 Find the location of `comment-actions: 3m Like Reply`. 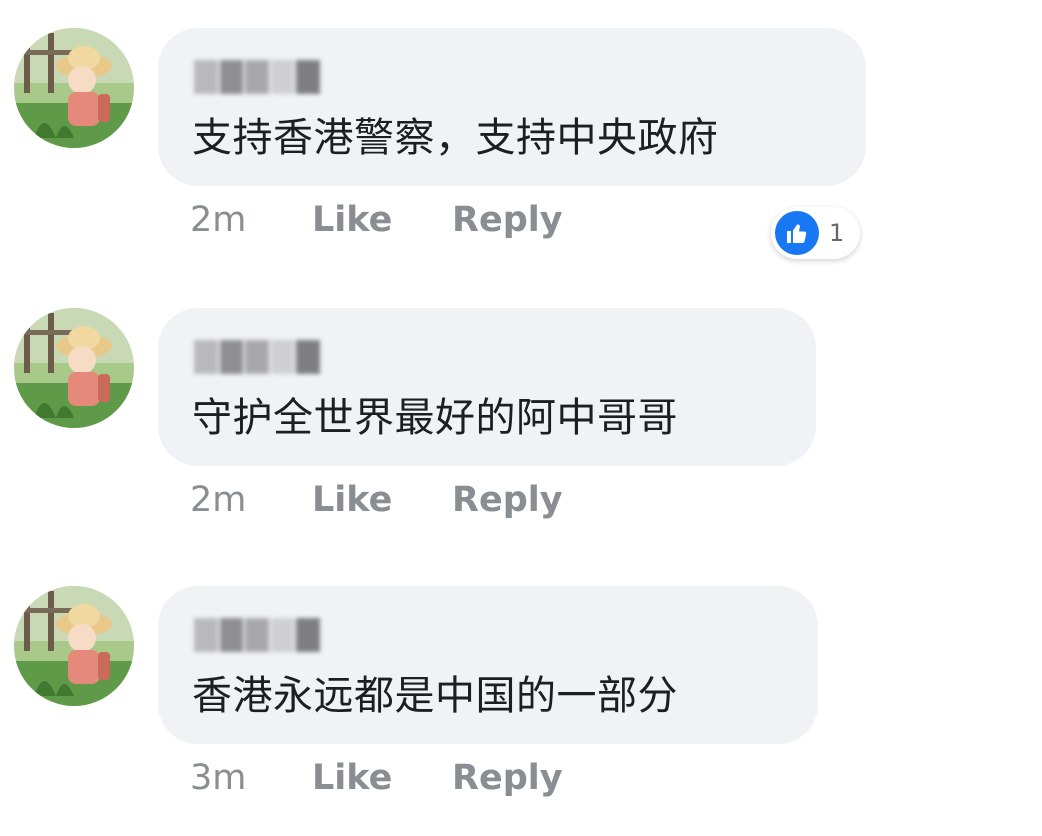

comment-actions: 3m Like Reply is located at coordinates (376, 778).